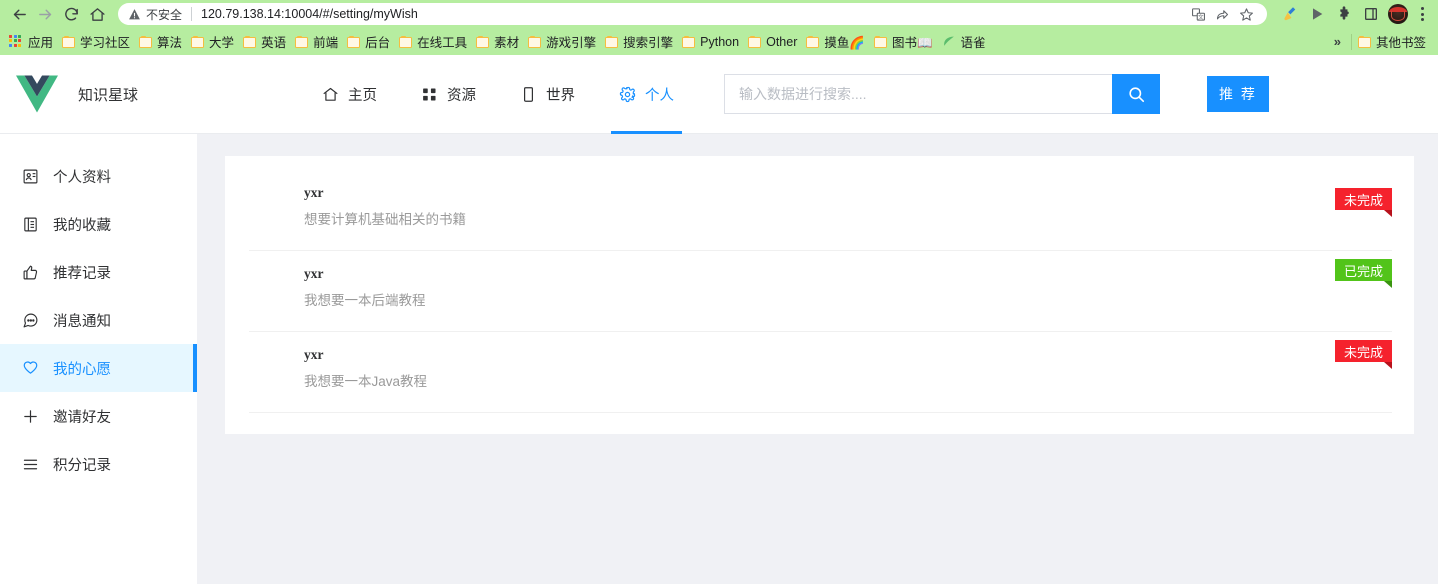 This screenshot has height=584, width=1438. What do you see at coordinates (1398, 14) in the screenshot?
I see `profile-avatar-icon` at bounding box center [1398, 14].